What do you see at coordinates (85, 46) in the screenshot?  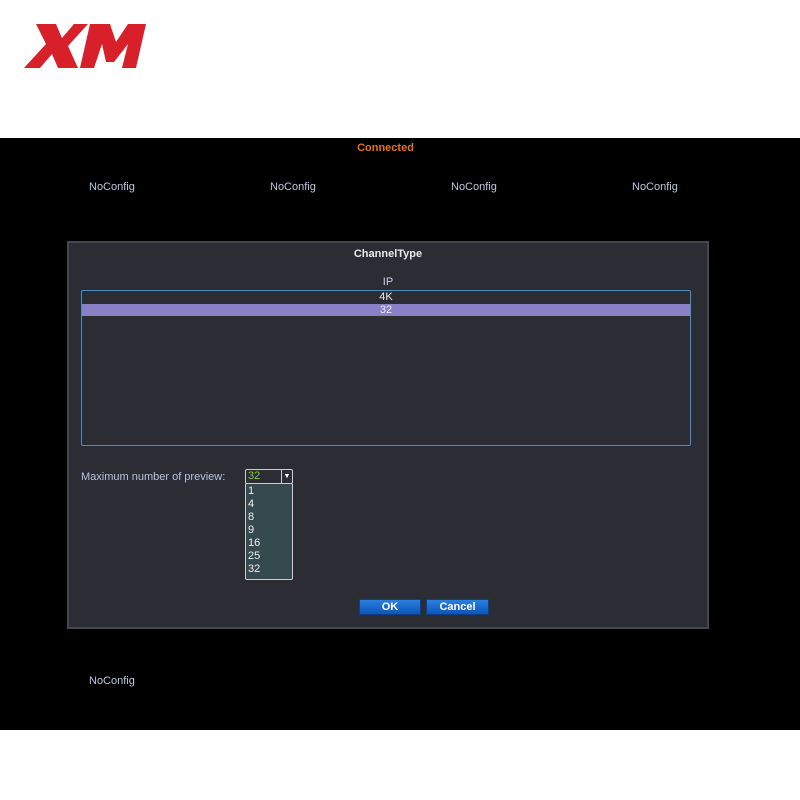 I see `xm-logo` at bounding box center [85, 46].